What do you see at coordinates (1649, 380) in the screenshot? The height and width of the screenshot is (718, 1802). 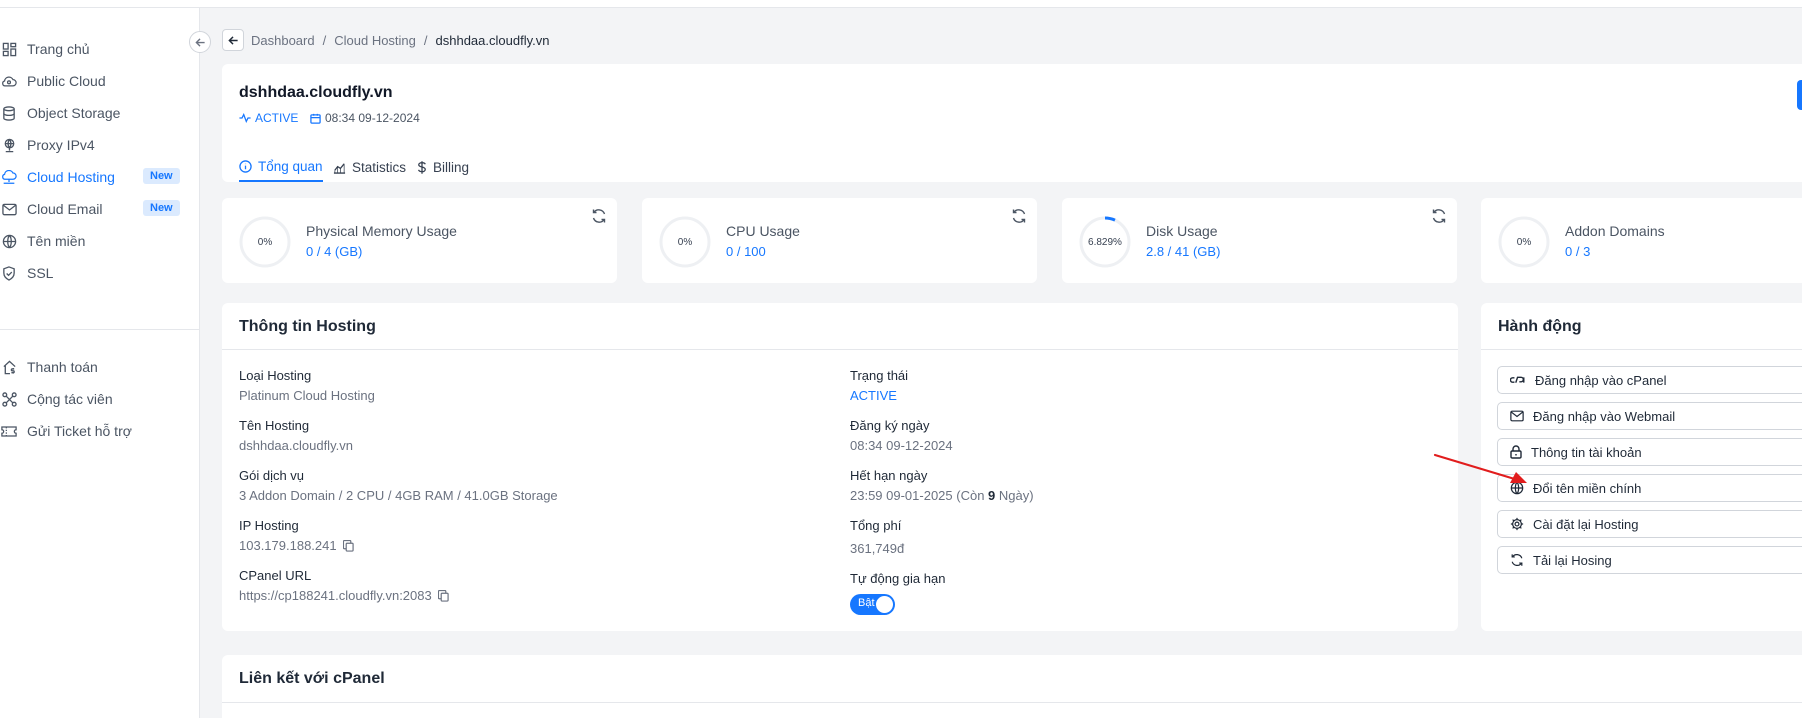 I see `login-cpanel-button: Đăng nhập vào cPanel` at bounding box center [1649, 380].